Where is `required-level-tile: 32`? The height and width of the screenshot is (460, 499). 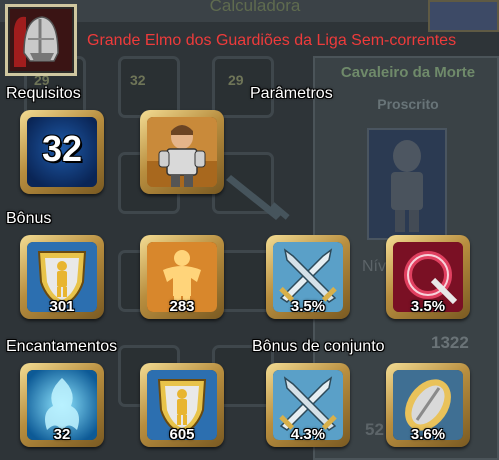 required-level-tile: 32 is located at coordinates (62, 152).